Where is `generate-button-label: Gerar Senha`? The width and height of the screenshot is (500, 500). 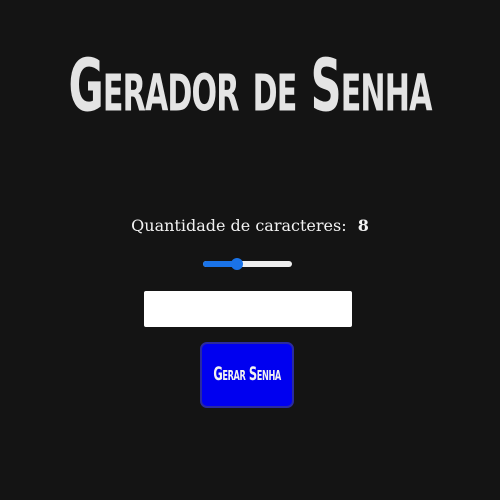 generate-button-label: Gerar Senha is located at coordinates (247, 375).